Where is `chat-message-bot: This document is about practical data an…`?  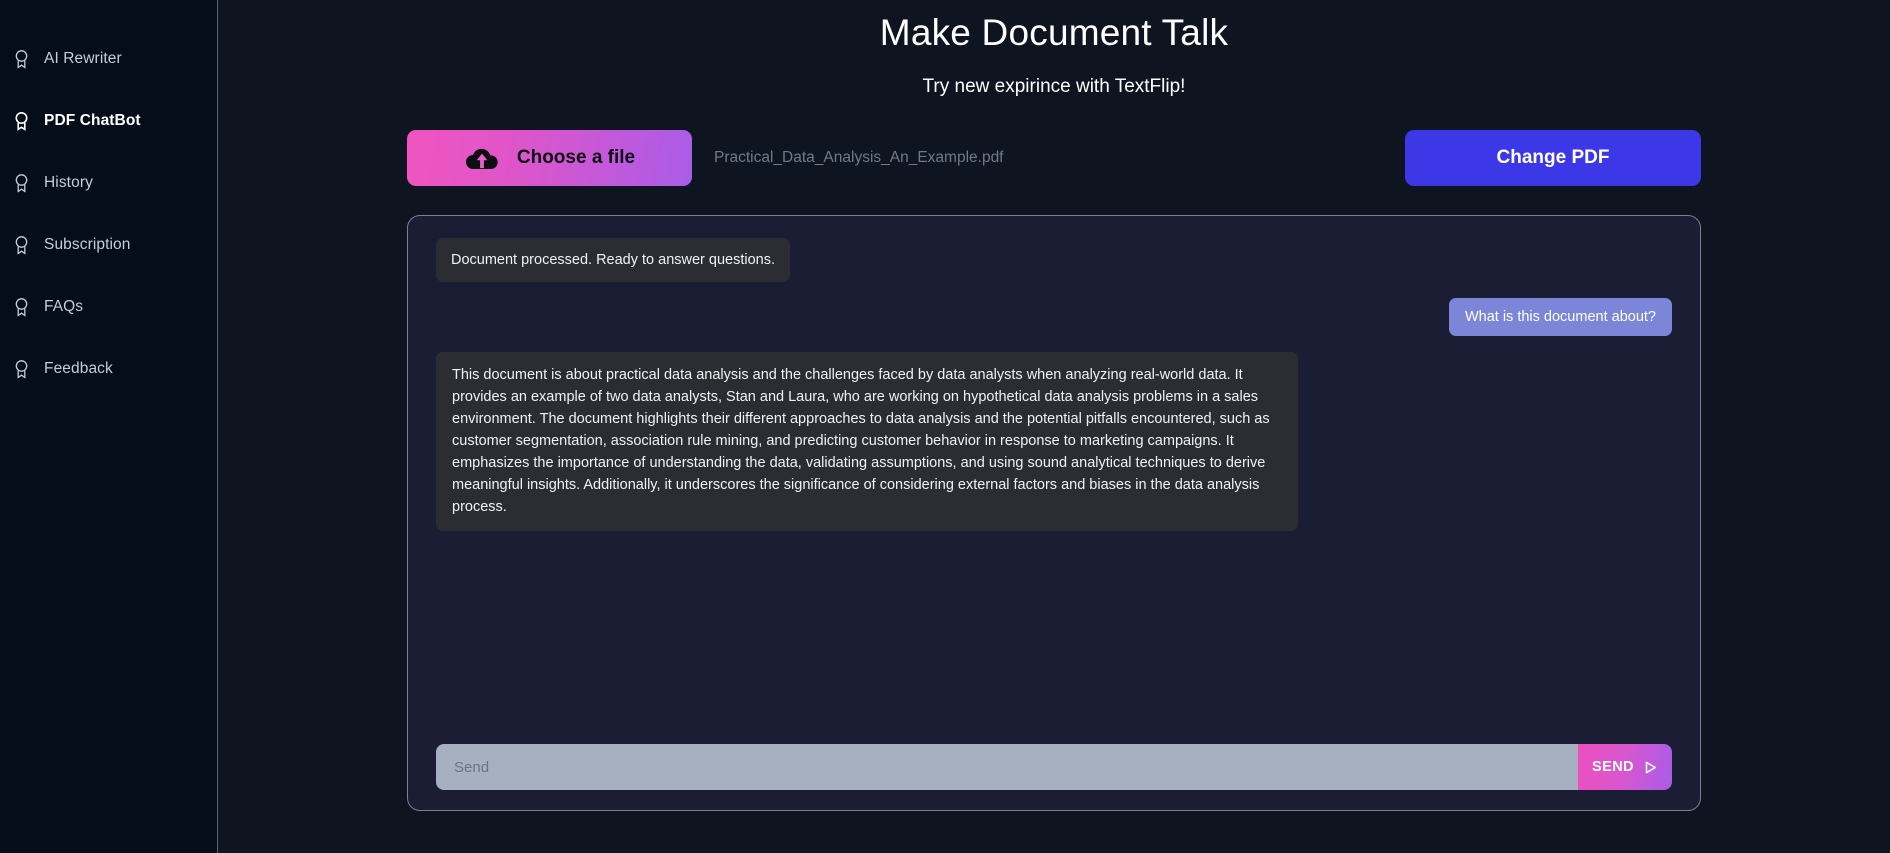 chat-message-bot: This document is about practical data an… is located at coordinates (867, 442).